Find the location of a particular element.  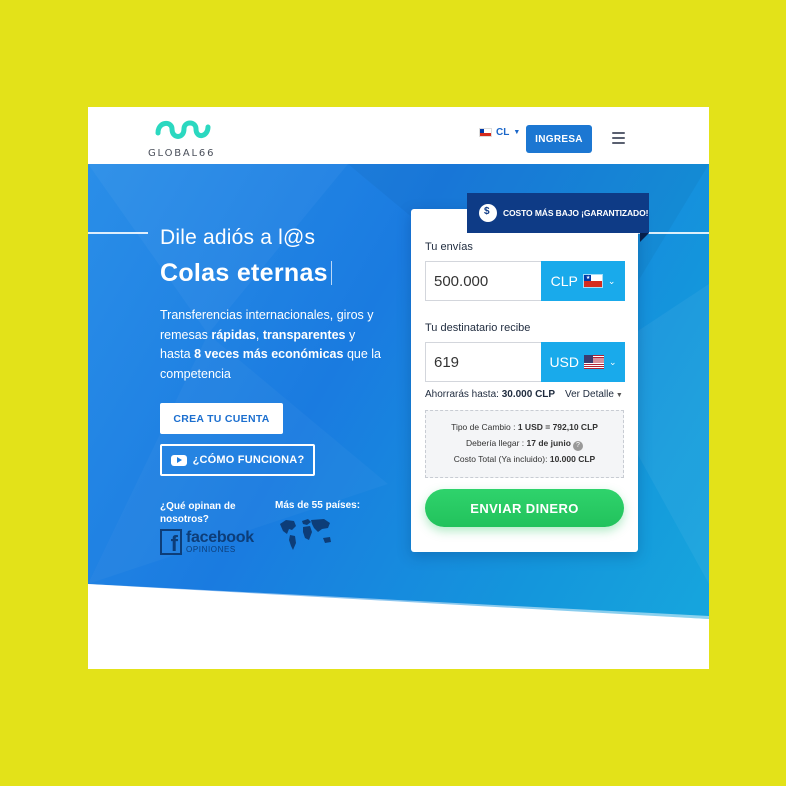

decorative-line-left is located at coordinates (118, 233).